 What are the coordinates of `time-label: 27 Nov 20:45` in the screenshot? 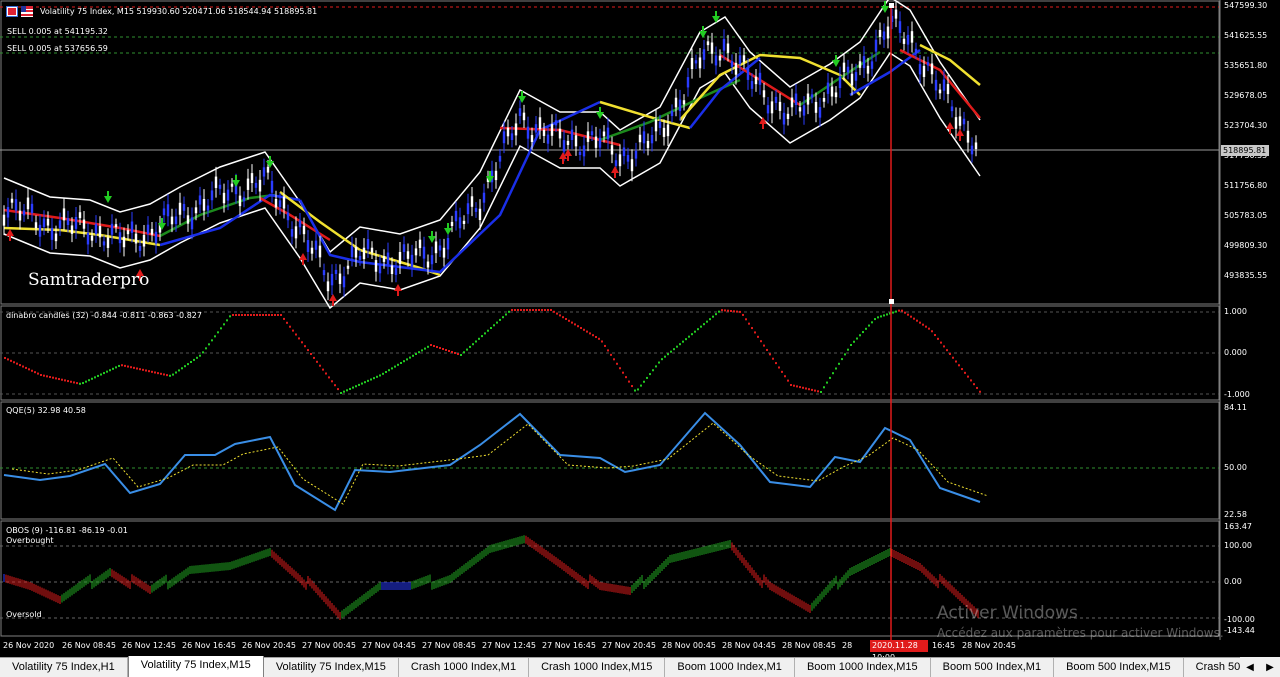 It's located at (629, 645).